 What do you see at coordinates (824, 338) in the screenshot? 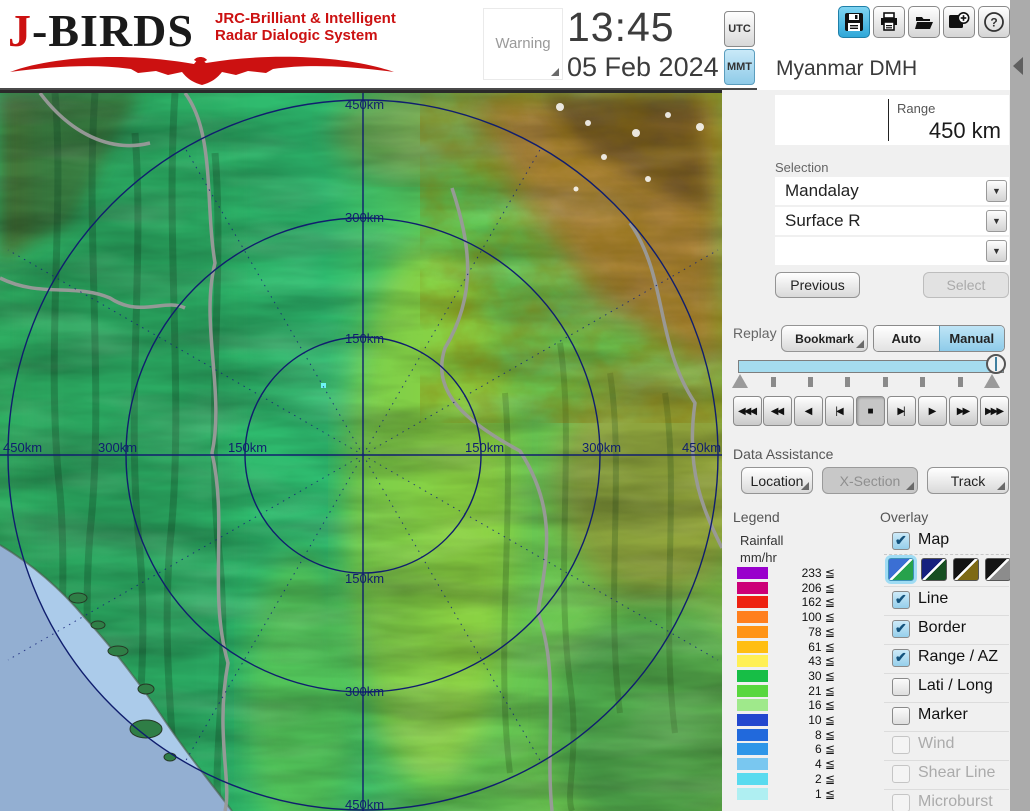
I see `bookmark-button: Bookmark` at bounding box center [824, 338].